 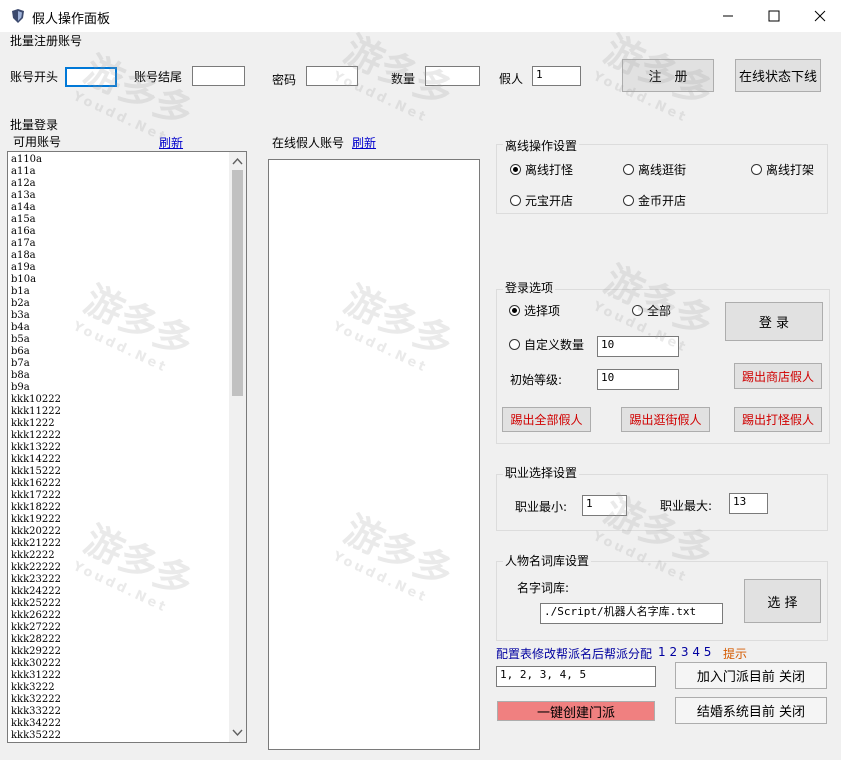 What do you see at coordinates (308, 143) in the screenshot?
I see `online-accounts-label: 在线假人账号` at bounding box center [308, 143].